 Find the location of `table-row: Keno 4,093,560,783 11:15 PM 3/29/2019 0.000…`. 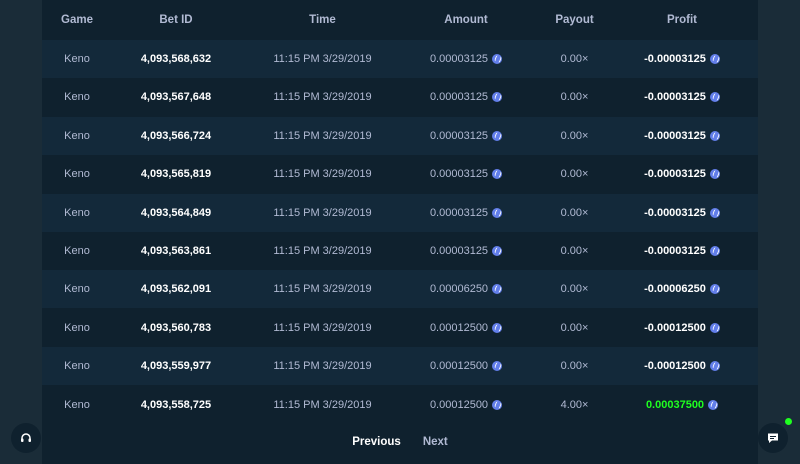

table-row: Keno 4,093,560,783 11:15 PM 3/29/2019 0.000… is located at coordinates (400, 327).